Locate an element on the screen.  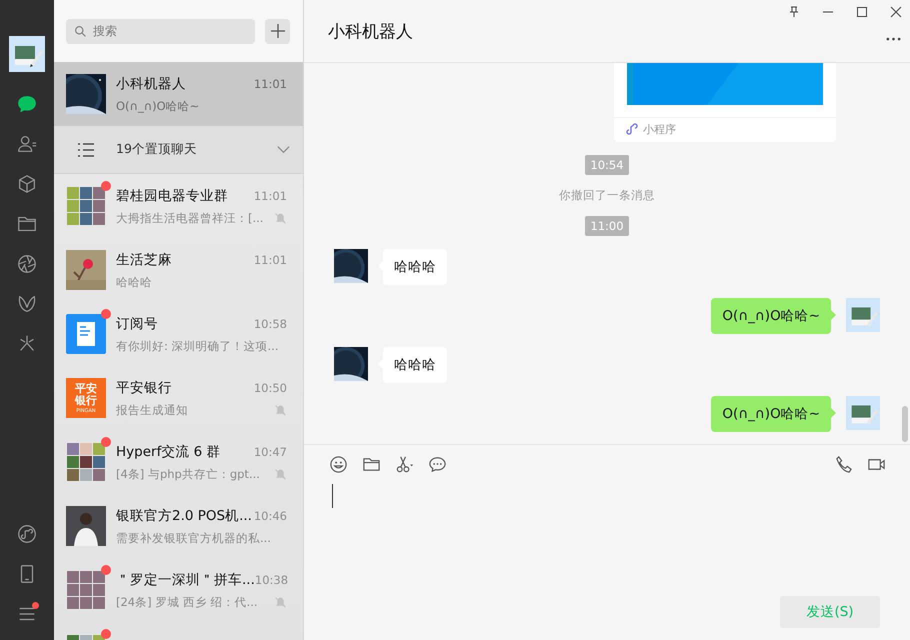
contacts-icon is located at coordinates (27, 144).